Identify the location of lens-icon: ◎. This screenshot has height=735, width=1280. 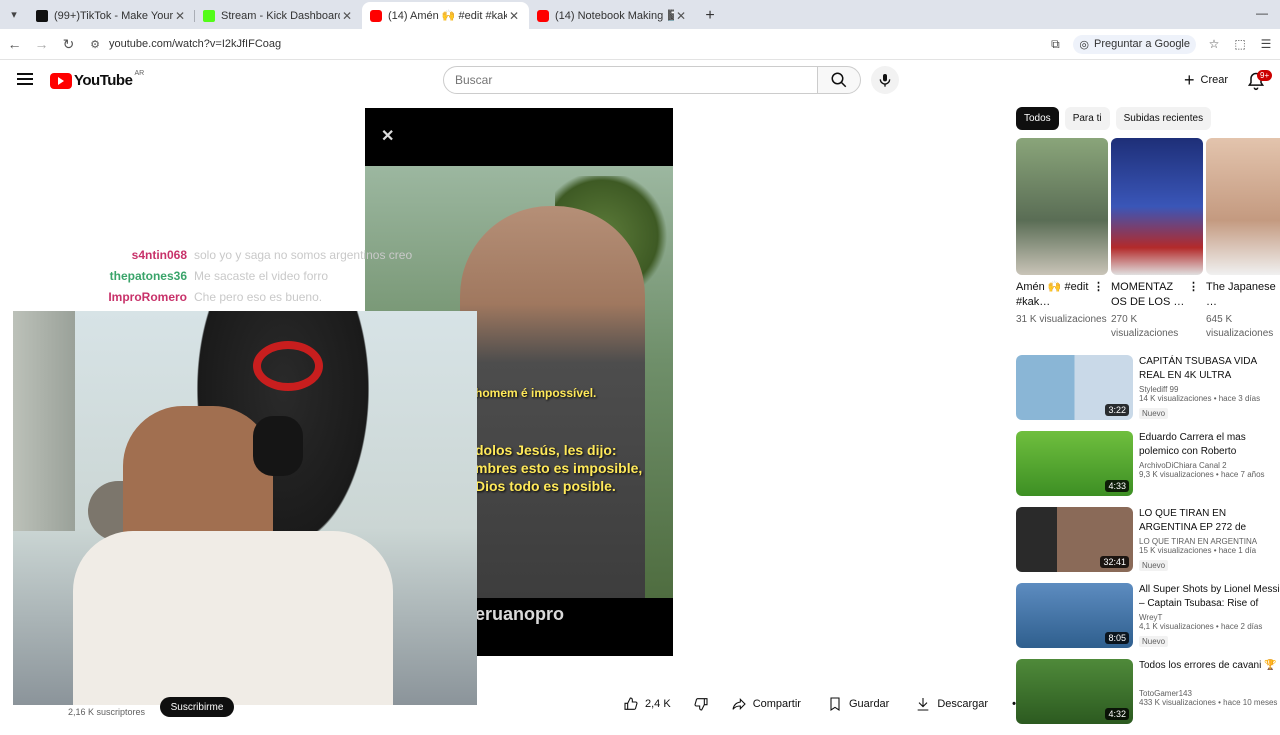
(1084, 44).